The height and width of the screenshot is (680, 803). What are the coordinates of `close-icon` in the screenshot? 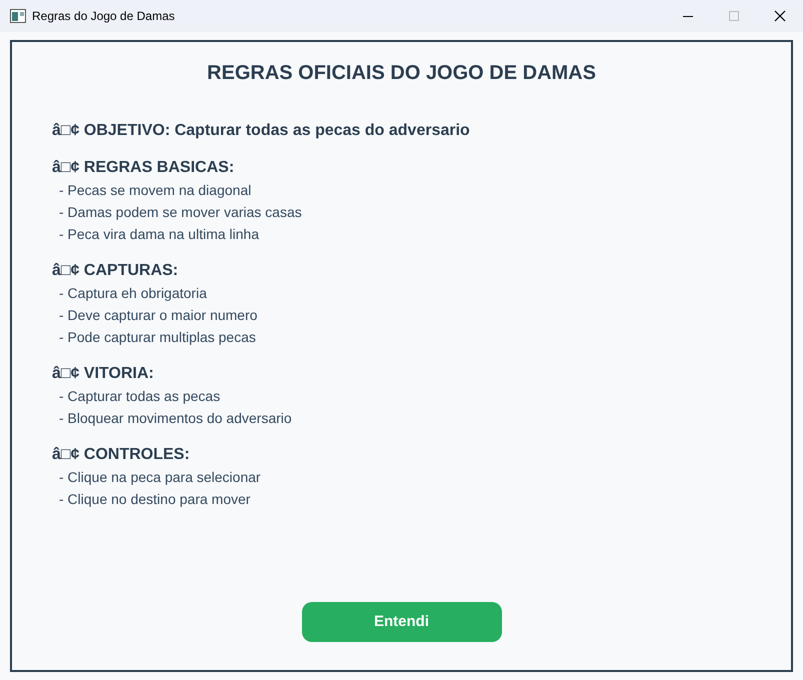 It's located at (780, 16).